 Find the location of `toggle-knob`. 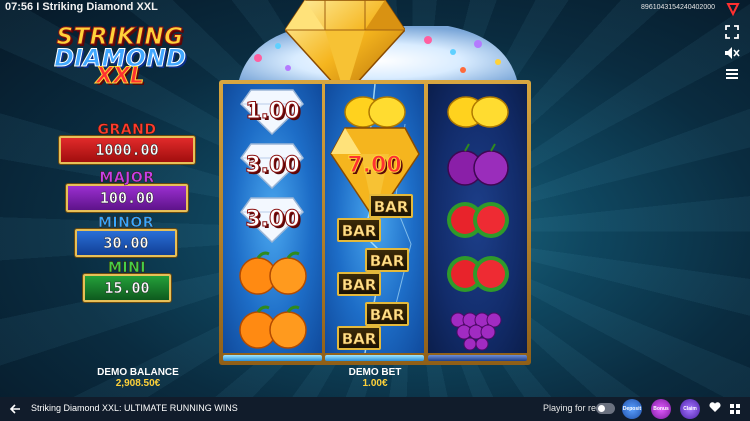

toggle-knob is located at coordinates (601, 408).